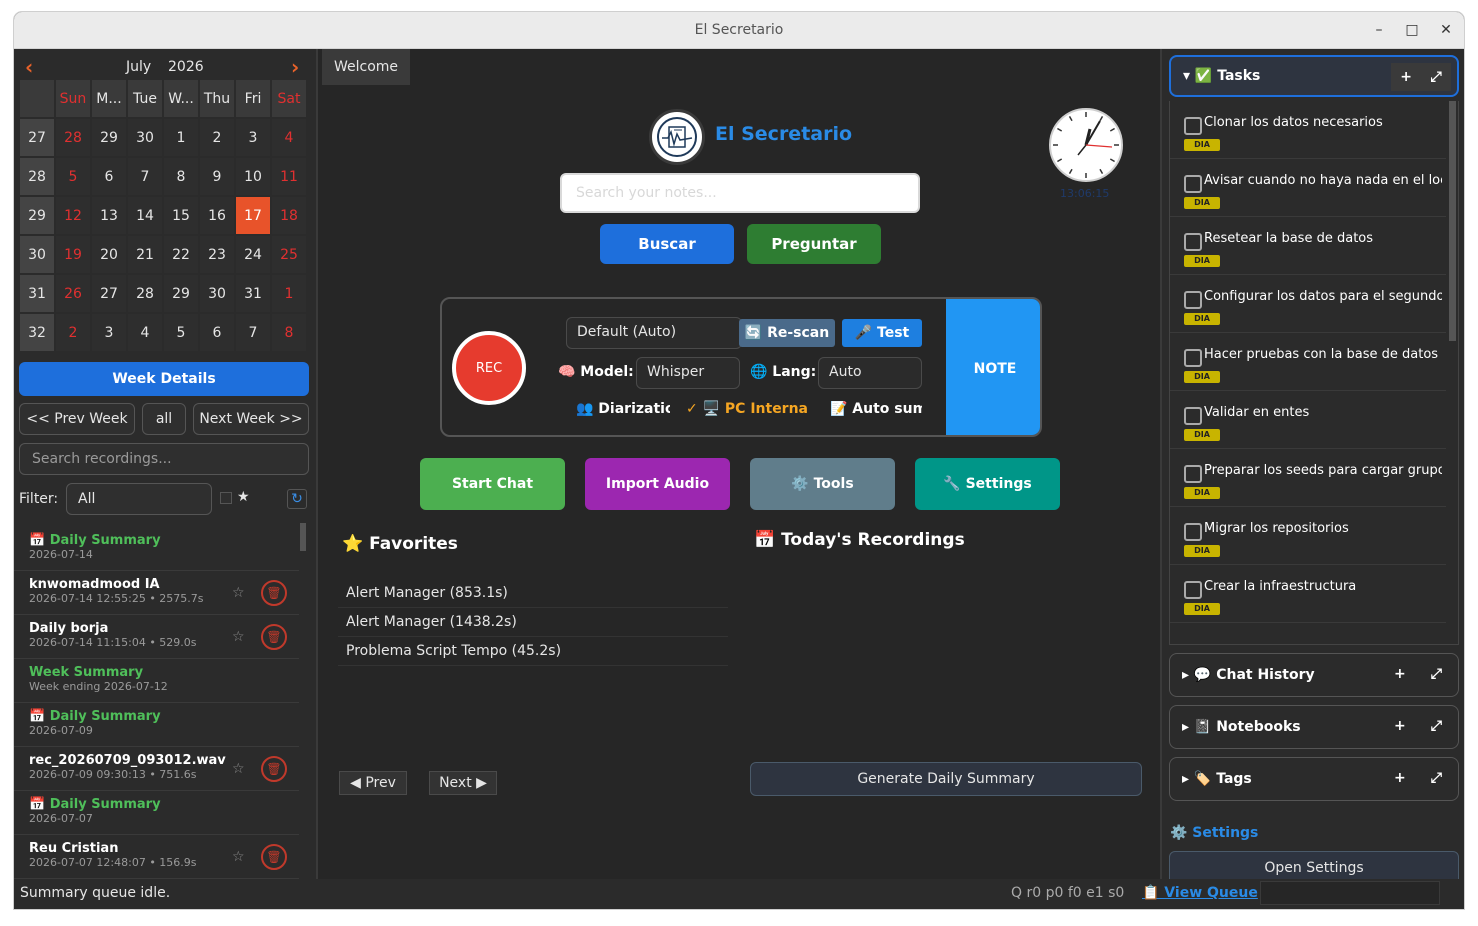 The height and width of the screenshot is (926, 1478). What do you see at coordinates (946, 779) in the screenshot?
I see `generate-daily-summary-button: Generate Daily Summary` at bounding box center [946, 779].